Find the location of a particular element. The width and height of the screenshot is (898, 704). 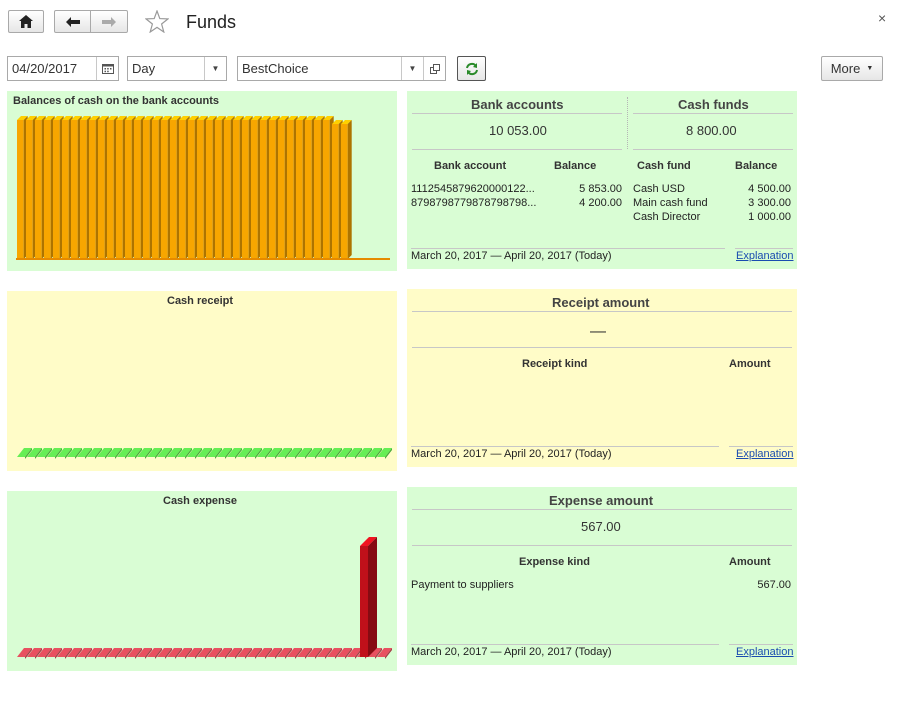

calendar-icon is located at coordinates (107, 68).